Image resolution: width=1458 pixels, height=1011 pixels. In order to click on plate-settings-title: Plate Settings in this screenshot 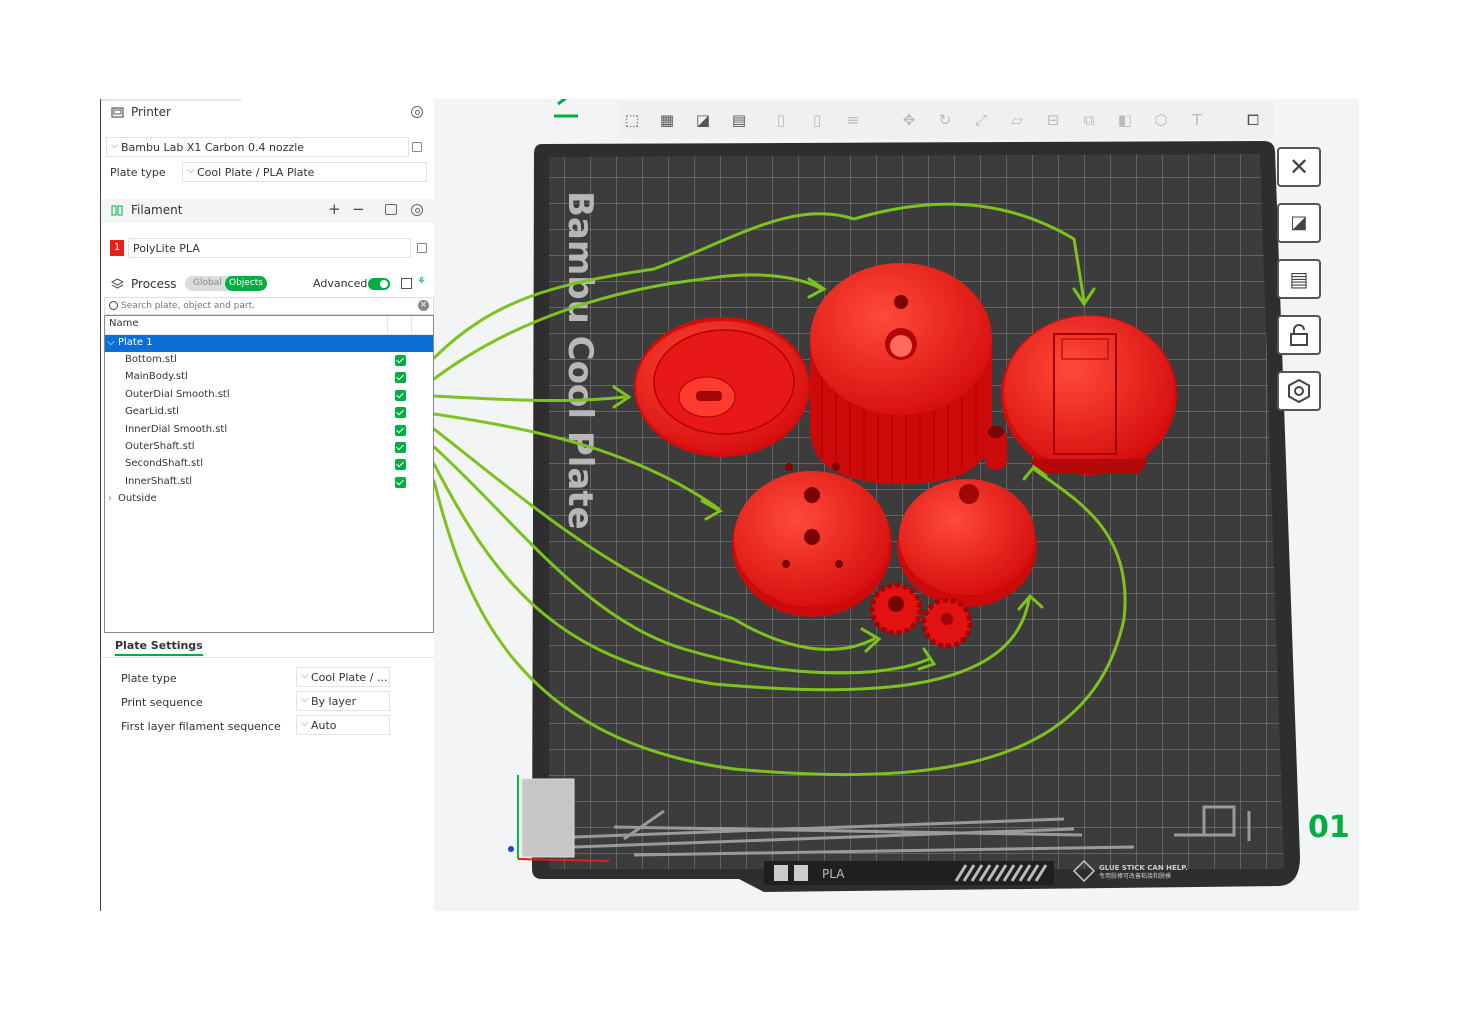, I will do `click(159, 647)`.